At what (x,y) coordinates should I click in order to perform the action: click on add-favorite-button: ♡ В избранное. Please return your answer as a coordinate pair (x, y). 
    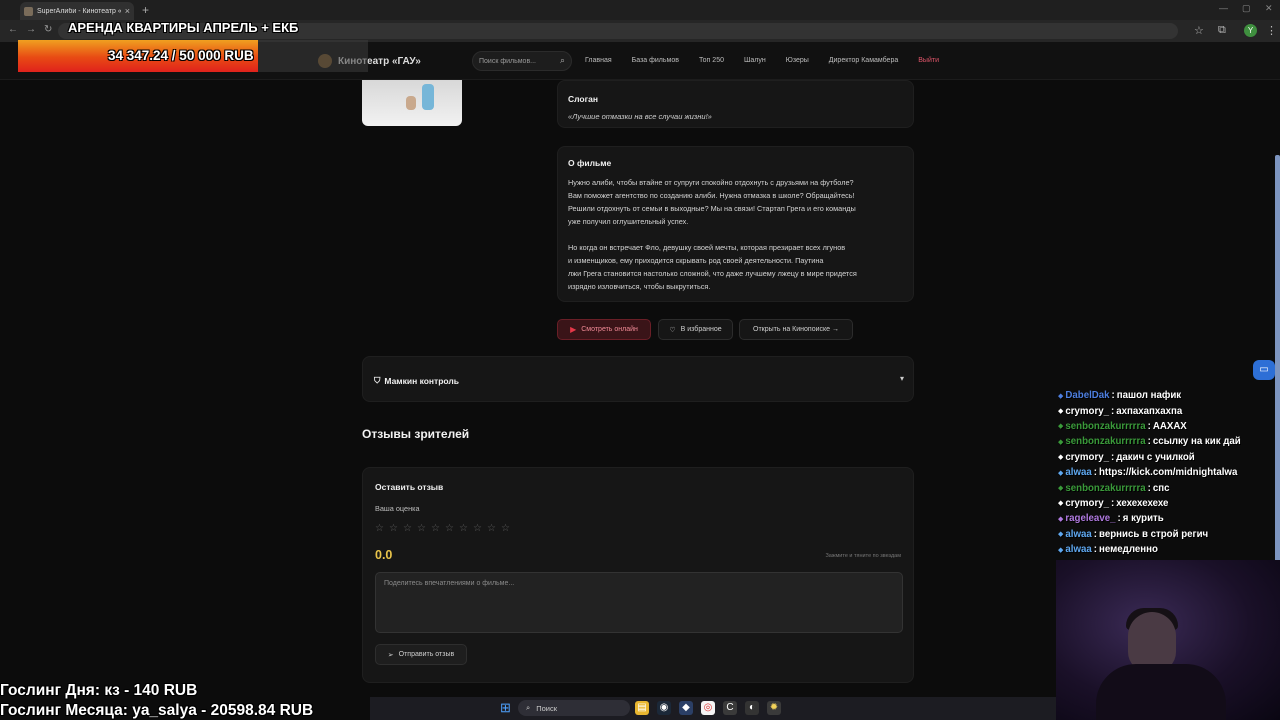
    Looking at the image, I should click on (695, 329).